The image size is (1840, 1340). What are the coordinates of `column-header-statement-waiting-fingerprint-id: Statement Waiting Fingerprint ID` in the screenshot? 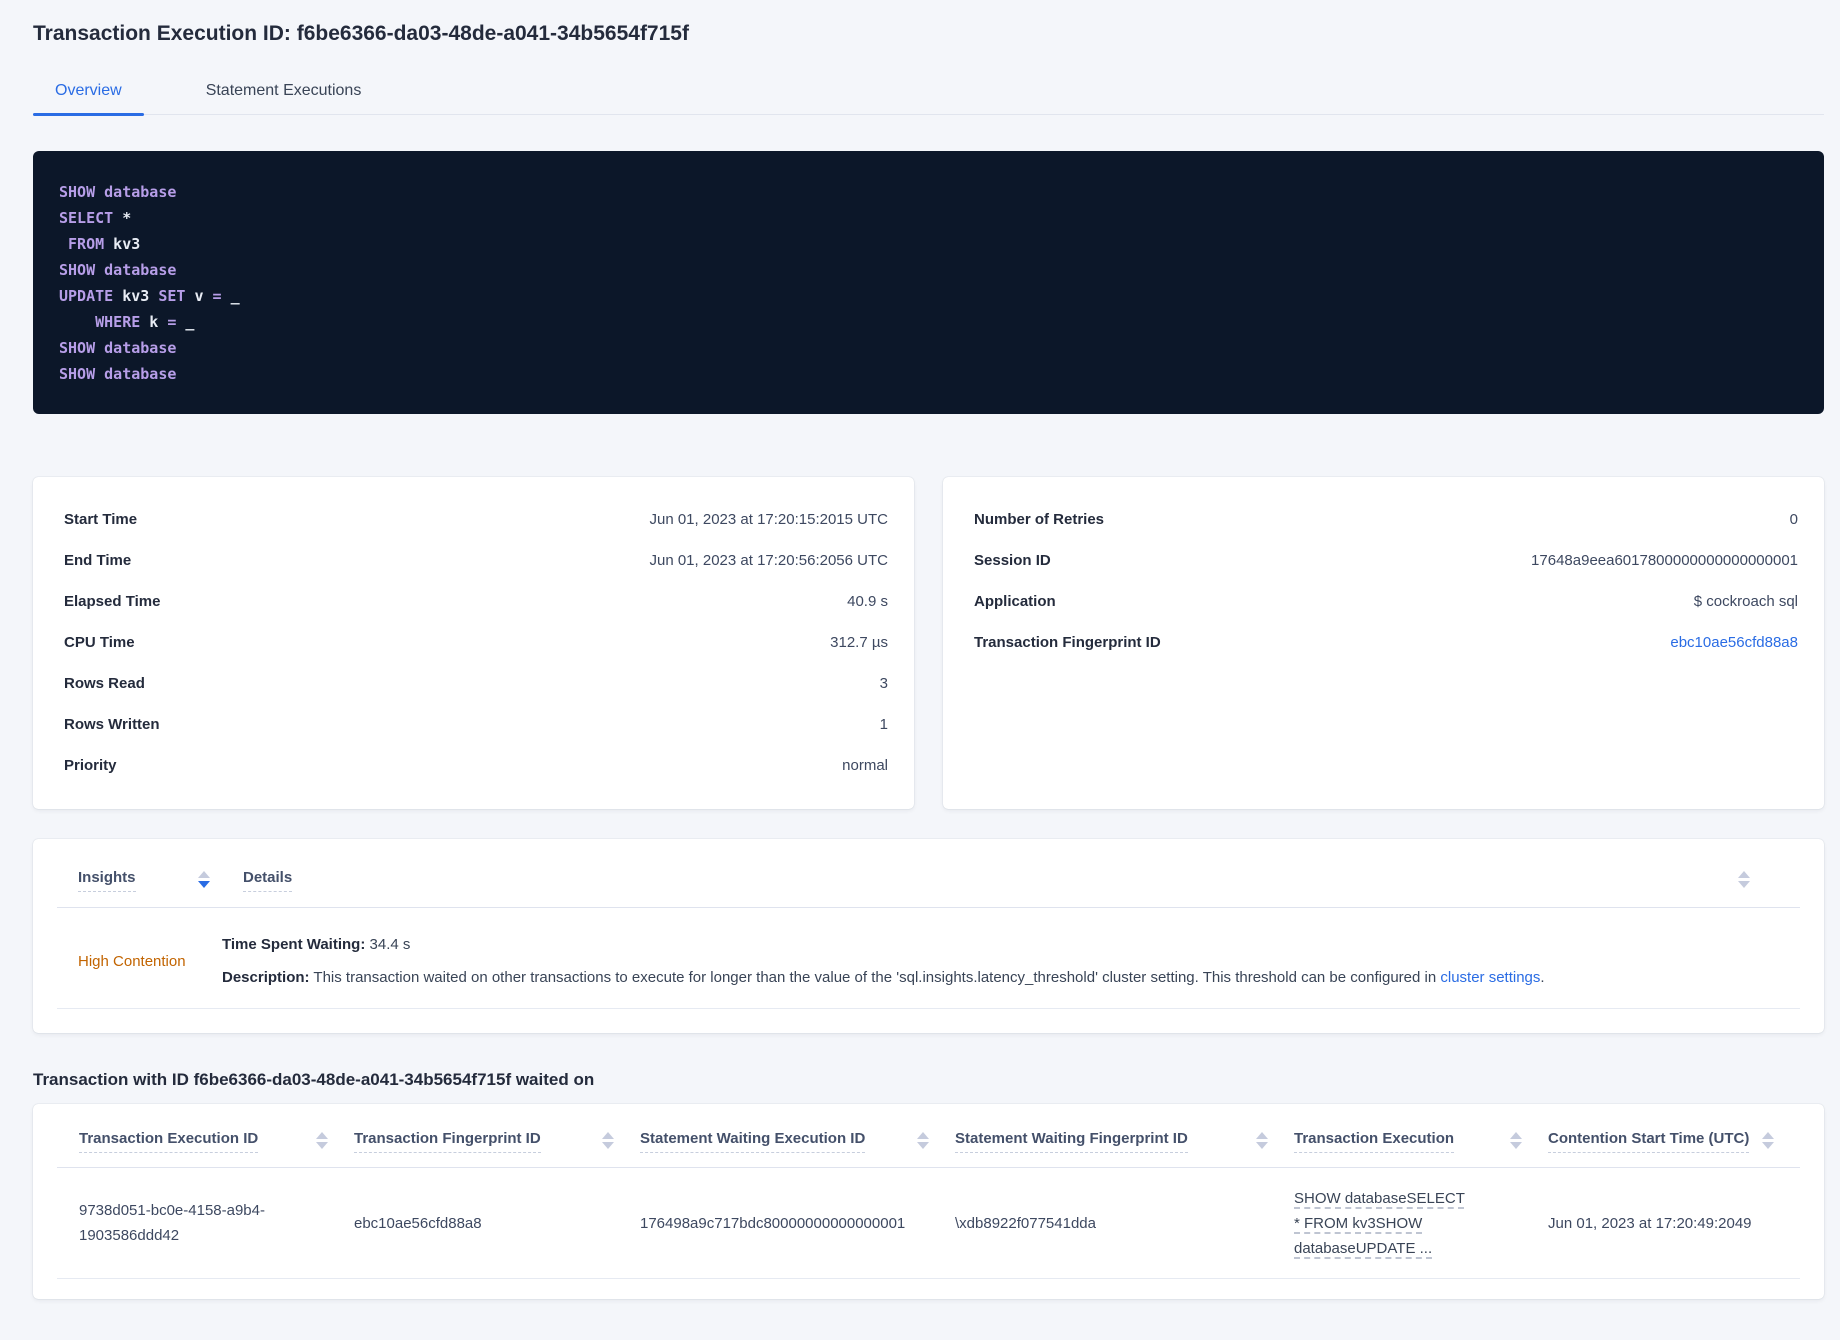 It's located at (1071, 1141).